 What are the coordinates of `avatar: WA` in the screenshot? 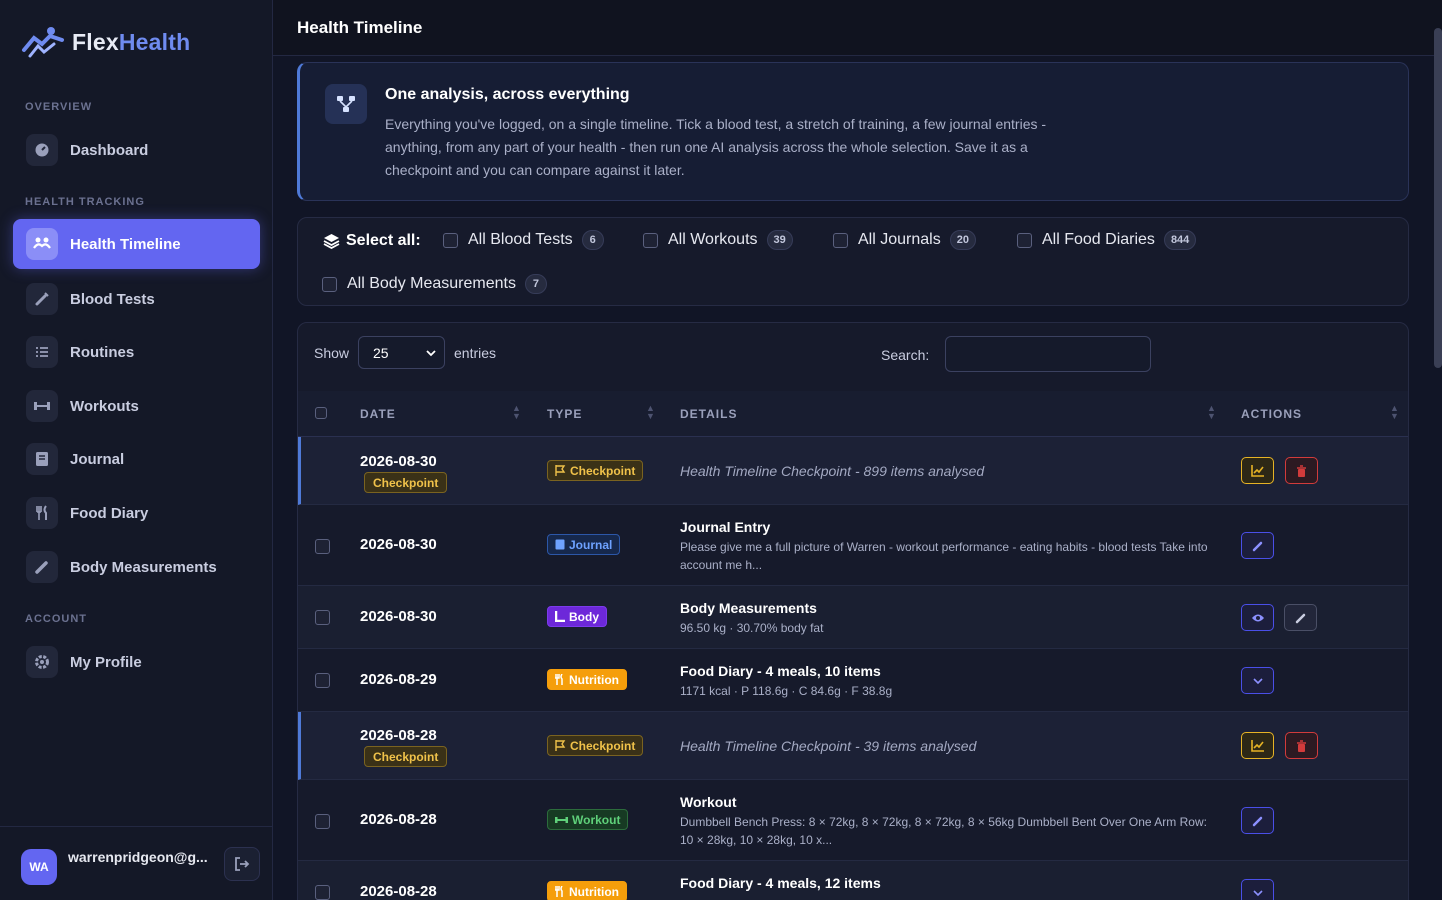 It's located at (39, 867).